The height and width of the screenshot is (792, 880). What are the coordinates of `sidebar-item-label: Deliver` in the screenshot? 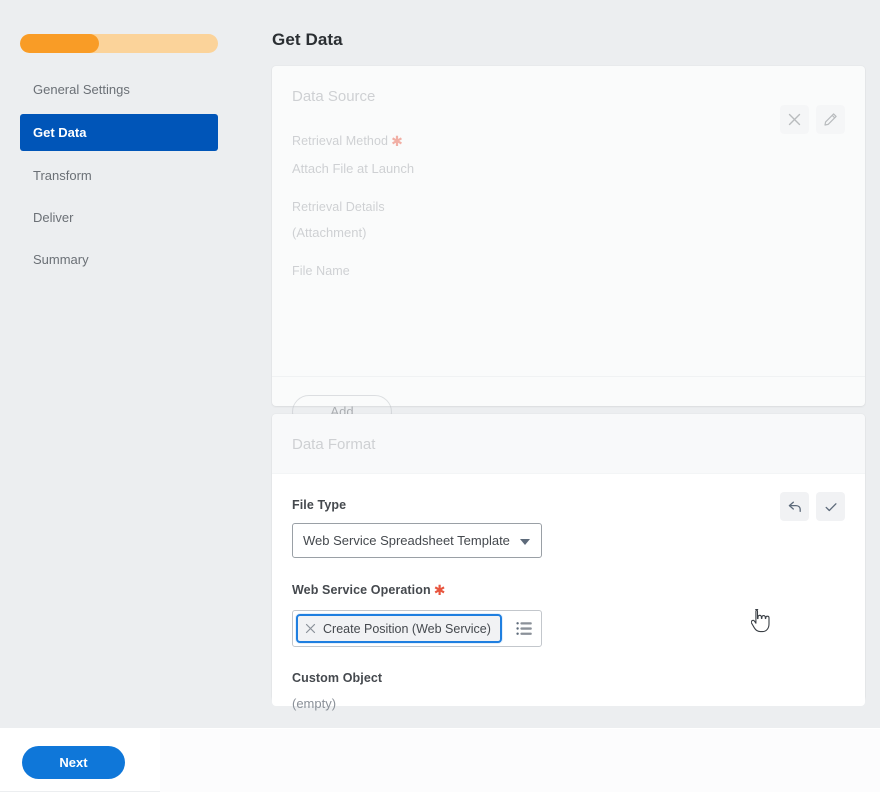 It's located at (53, 217).